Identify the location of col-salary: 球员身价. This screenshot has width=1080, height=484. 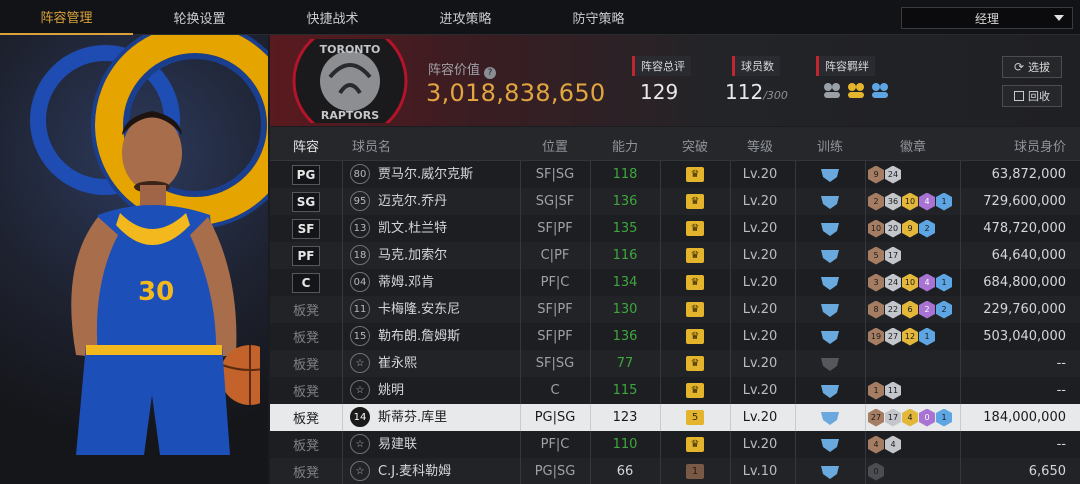
(1018, 145).